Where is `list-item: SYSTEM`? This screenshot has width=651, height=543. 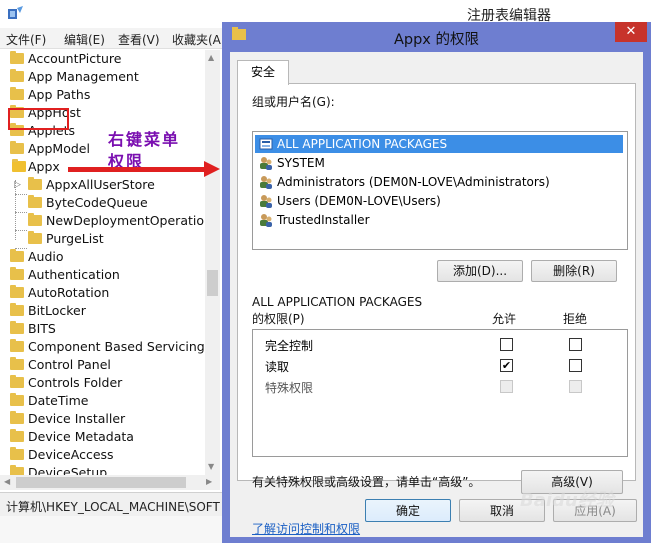 list-item: SYSTEM is located at coordinates (439, 163).